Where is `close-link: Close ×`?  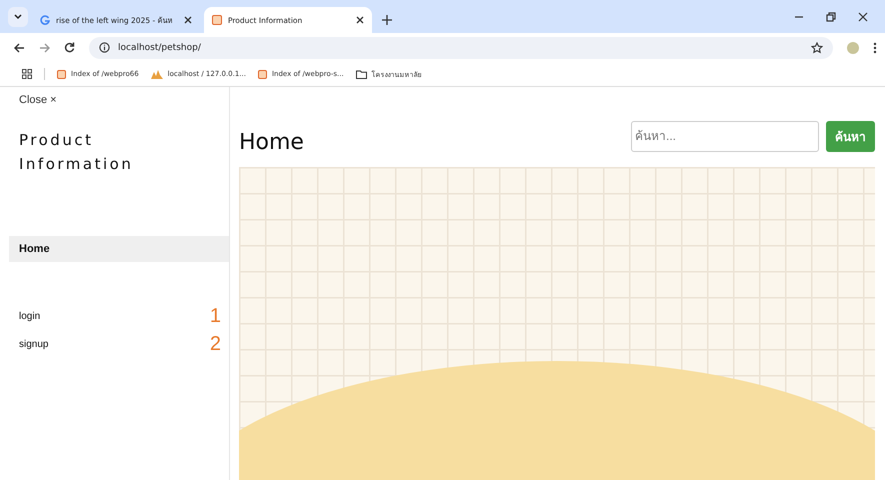
close-link: Close × is located at coordinates (124, 100).